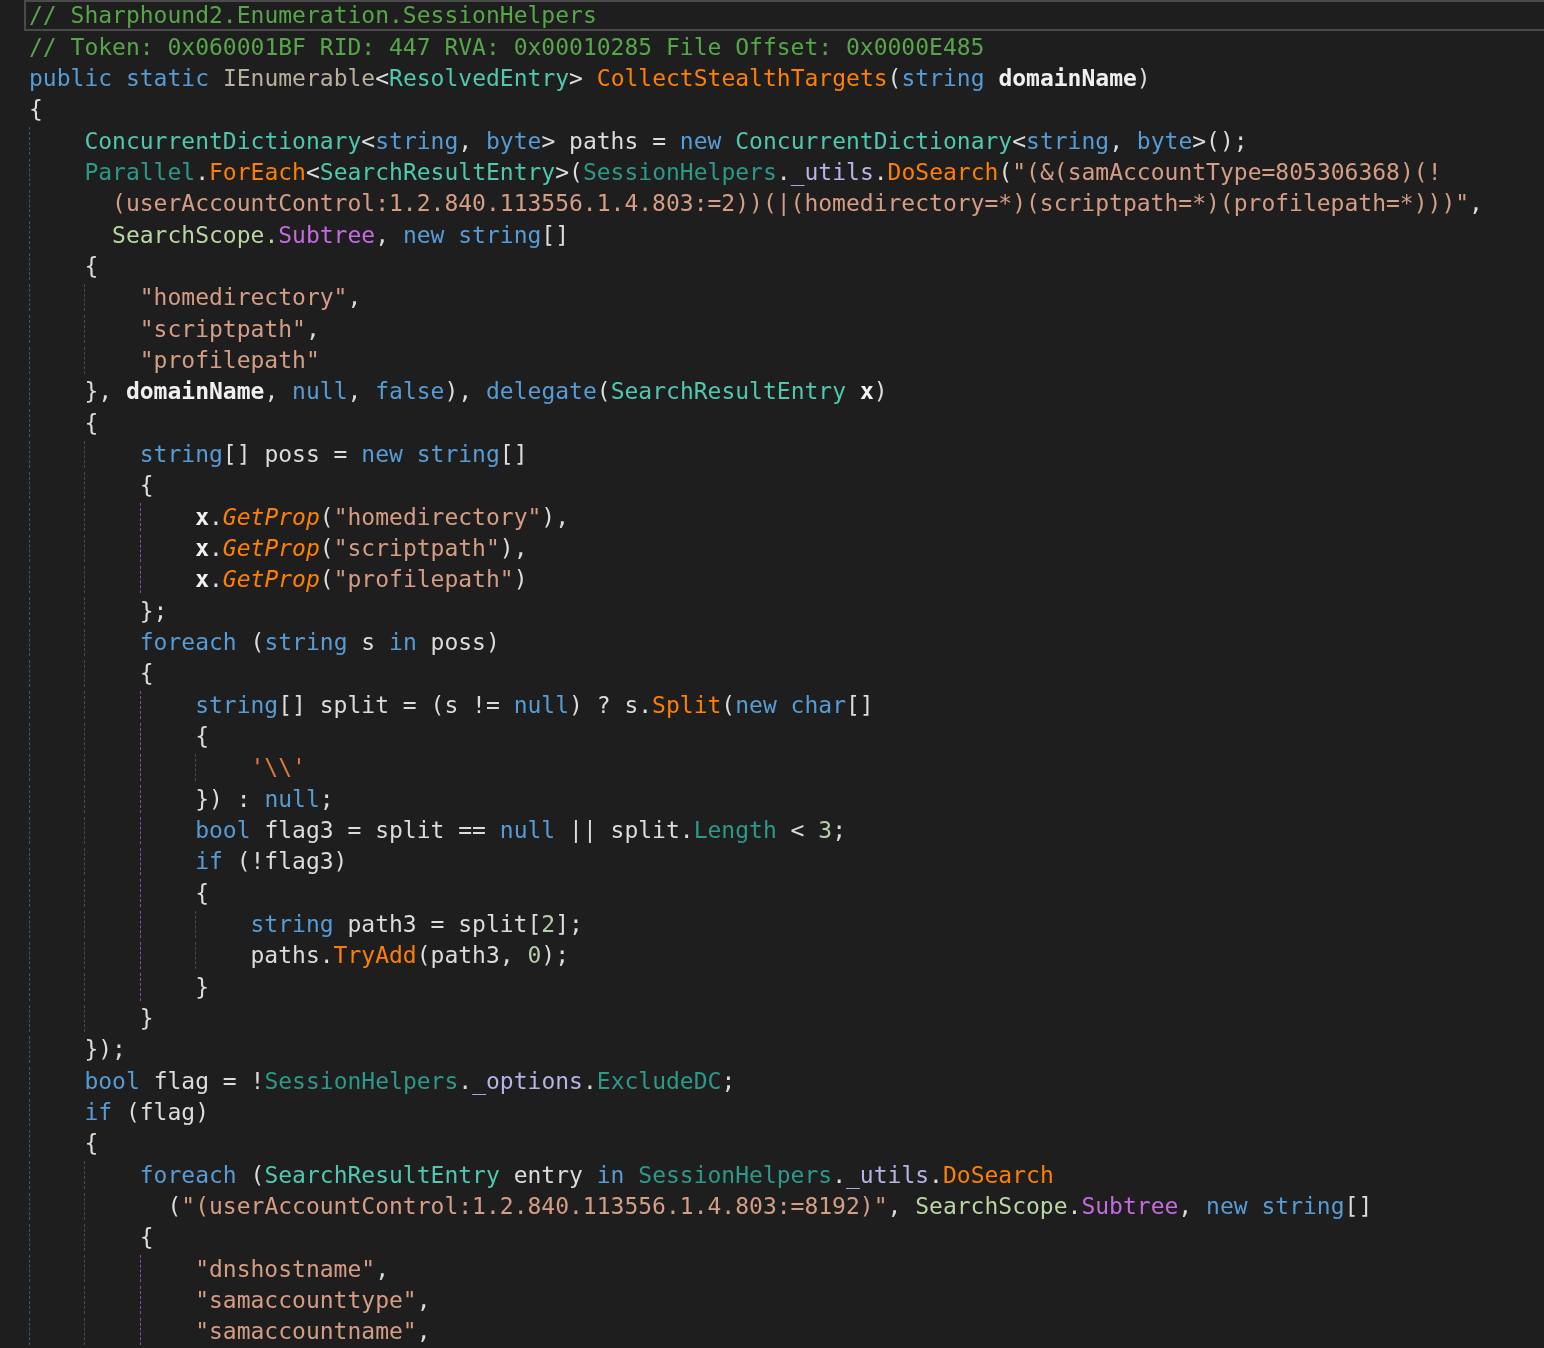 Image resolution: width=1544 pixels, height=1348 pixels. Describe the element at coordinates (590, 79) in the screenshot. I see `code-line: public static IEnumerable<ResolvedEntry> CollectStealthTargets(string domainName)` at that location.